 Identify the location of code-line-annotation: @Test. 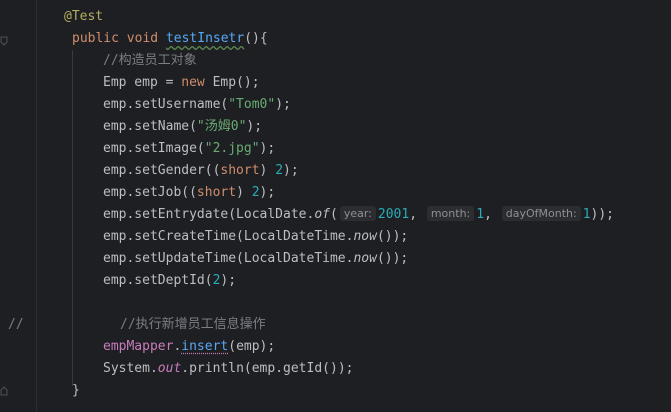
(83, 17).